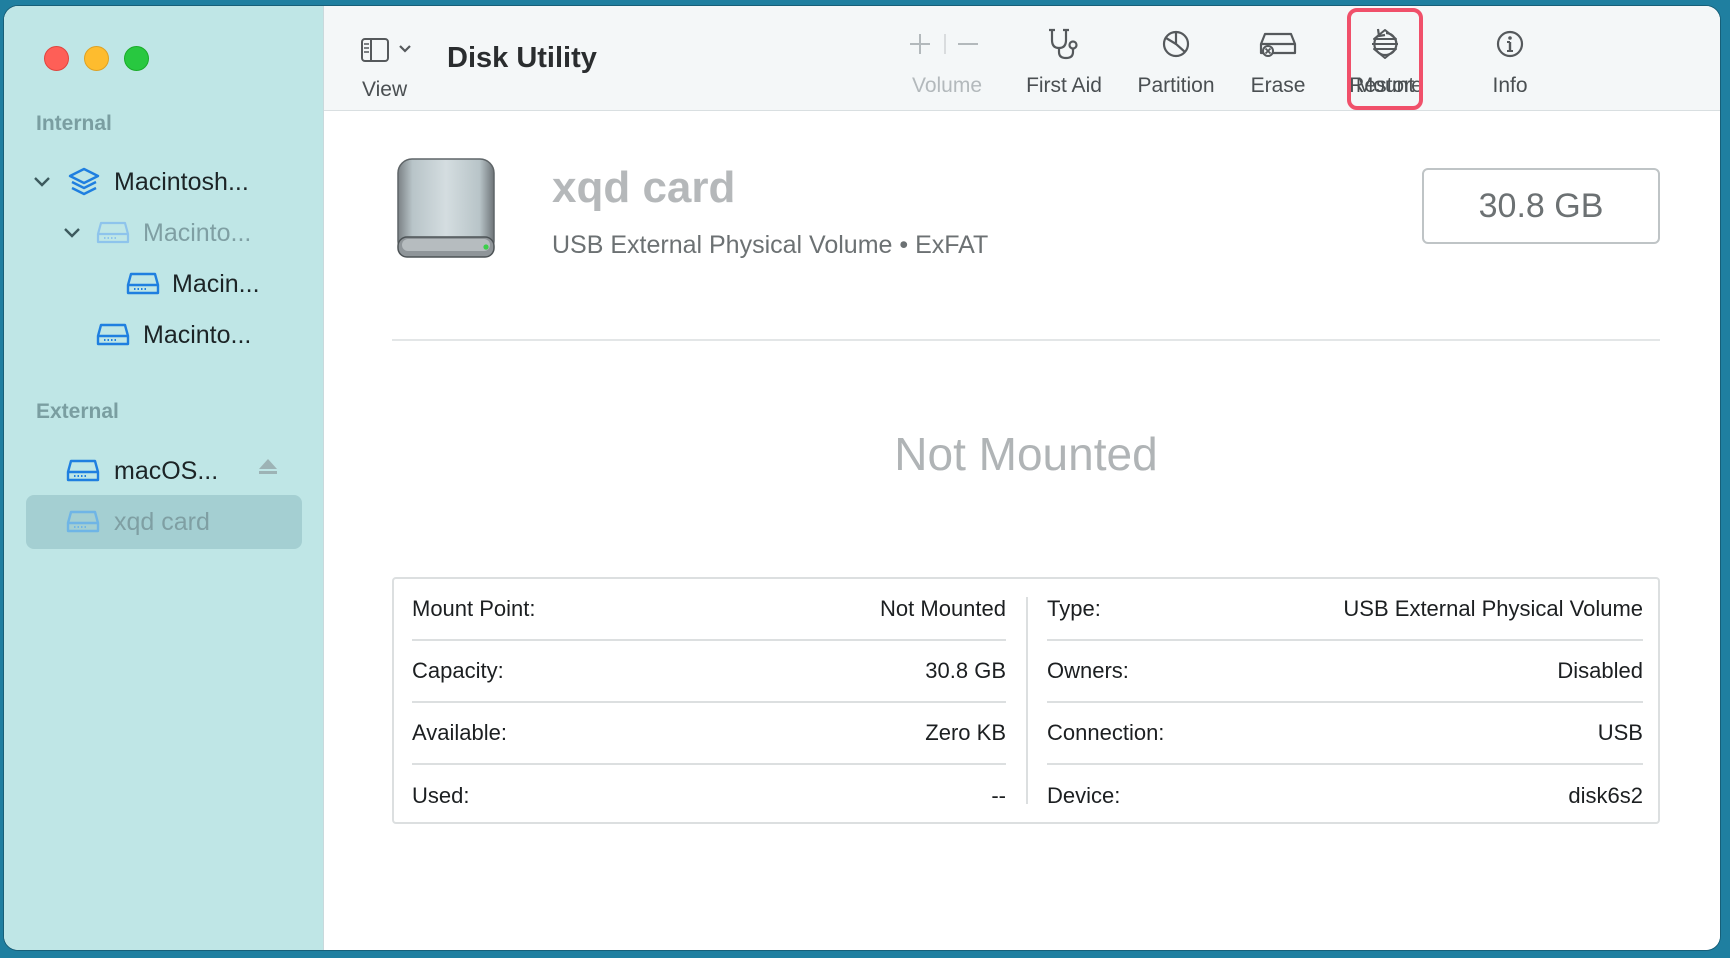  What do you see at coordinates (1176, 44) in the screenshot?
I see `pie-chart-icon` at bounding box center [1176, 44].